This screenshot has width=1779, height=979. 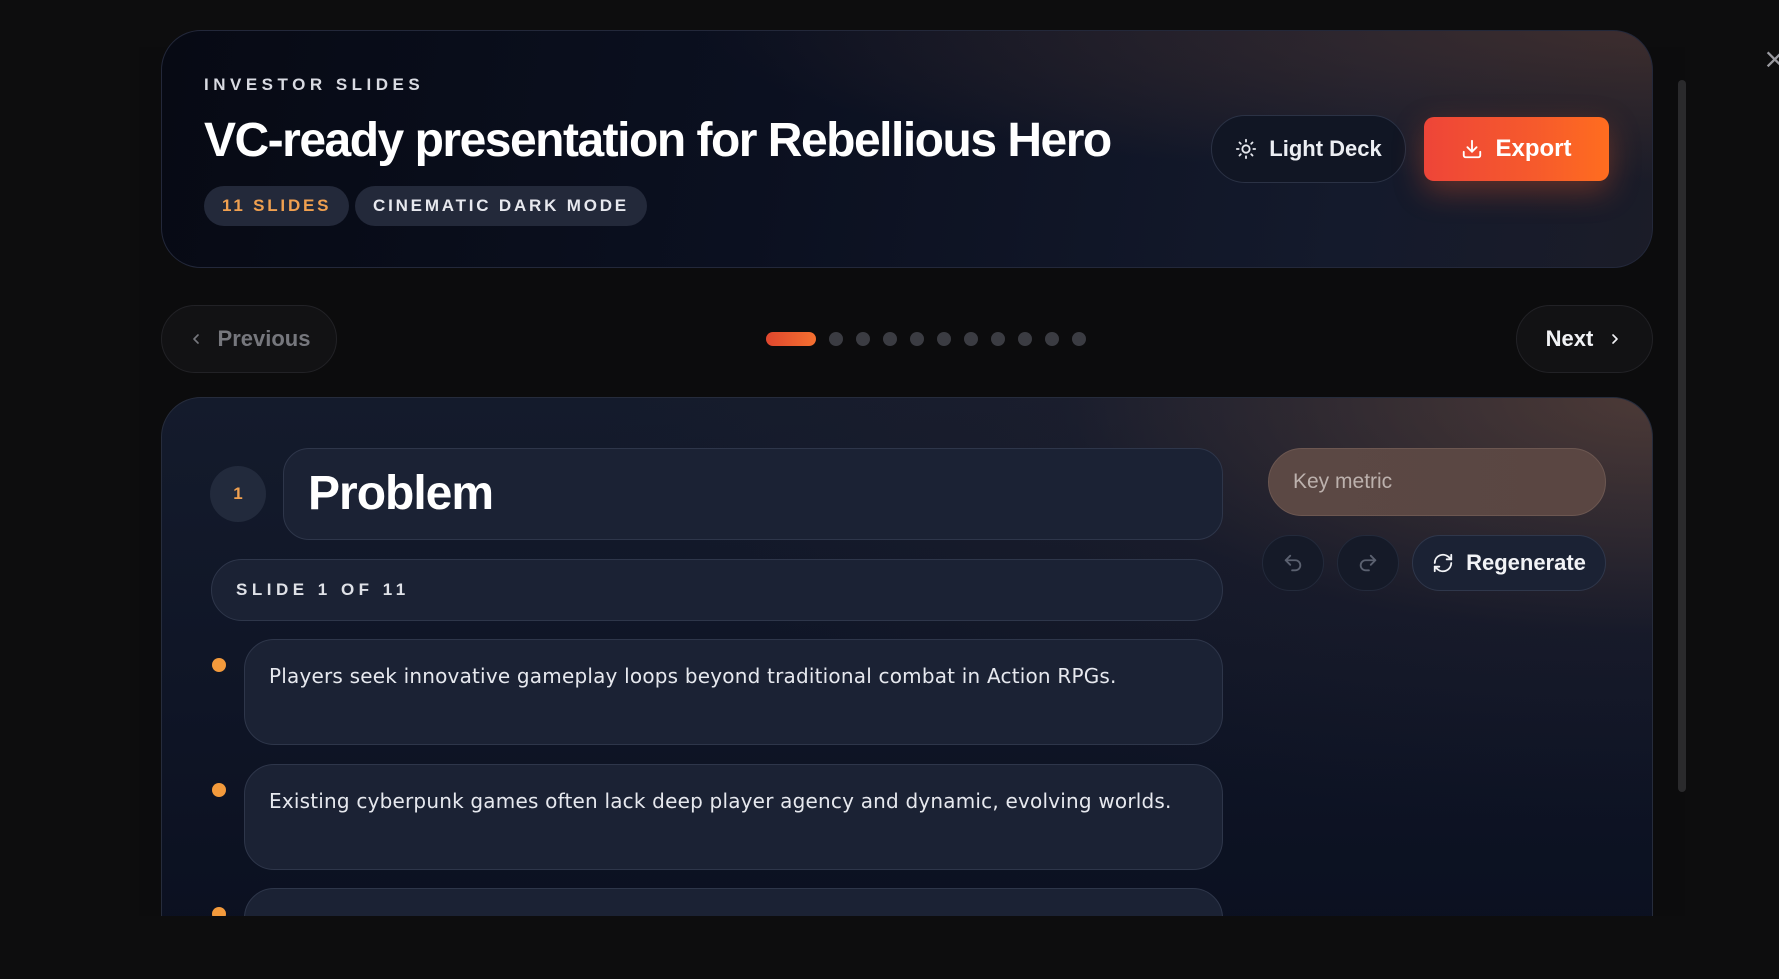 I want to click on chevron-left-icon, so click(x=196, y=339).